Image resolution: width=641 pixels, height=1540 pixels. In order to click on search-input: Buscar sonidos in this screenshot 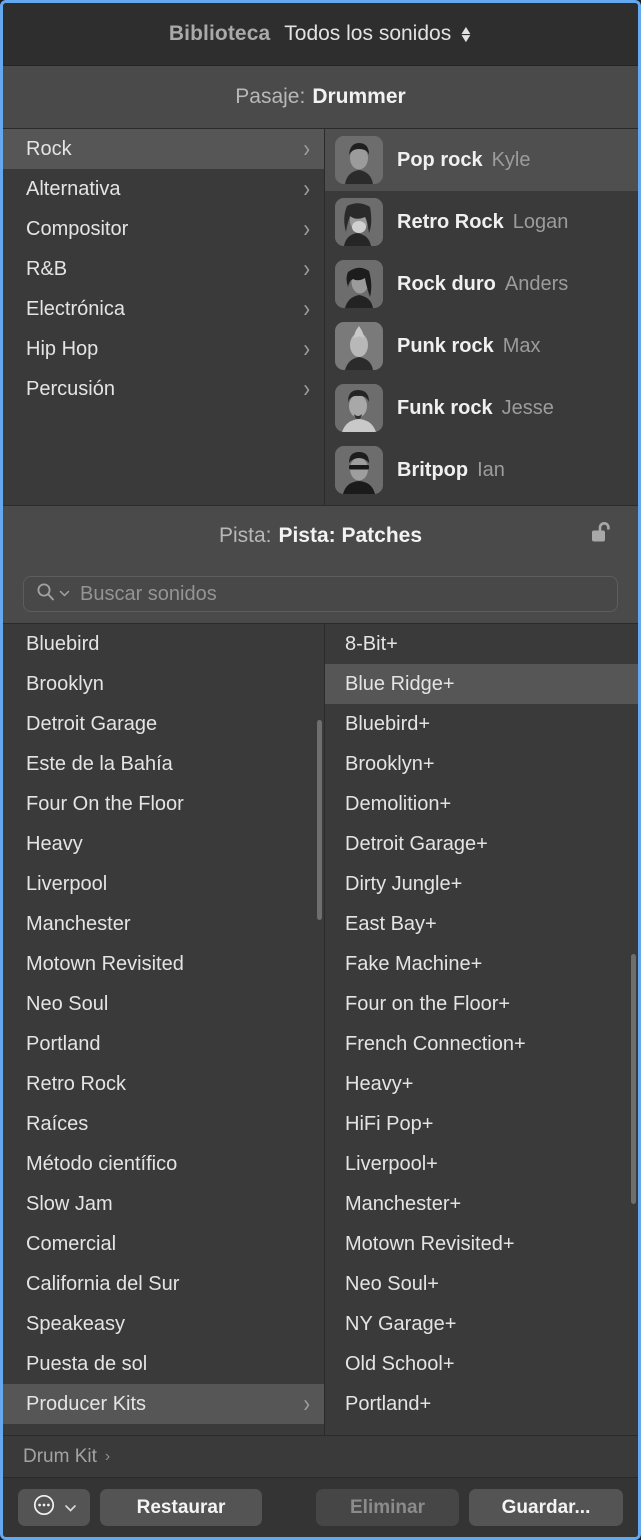, I will do `click(320, 594)`.